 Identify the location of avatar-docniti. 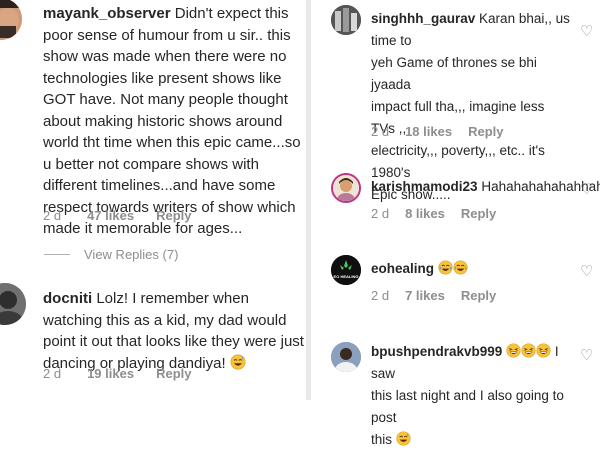
(13, 304).